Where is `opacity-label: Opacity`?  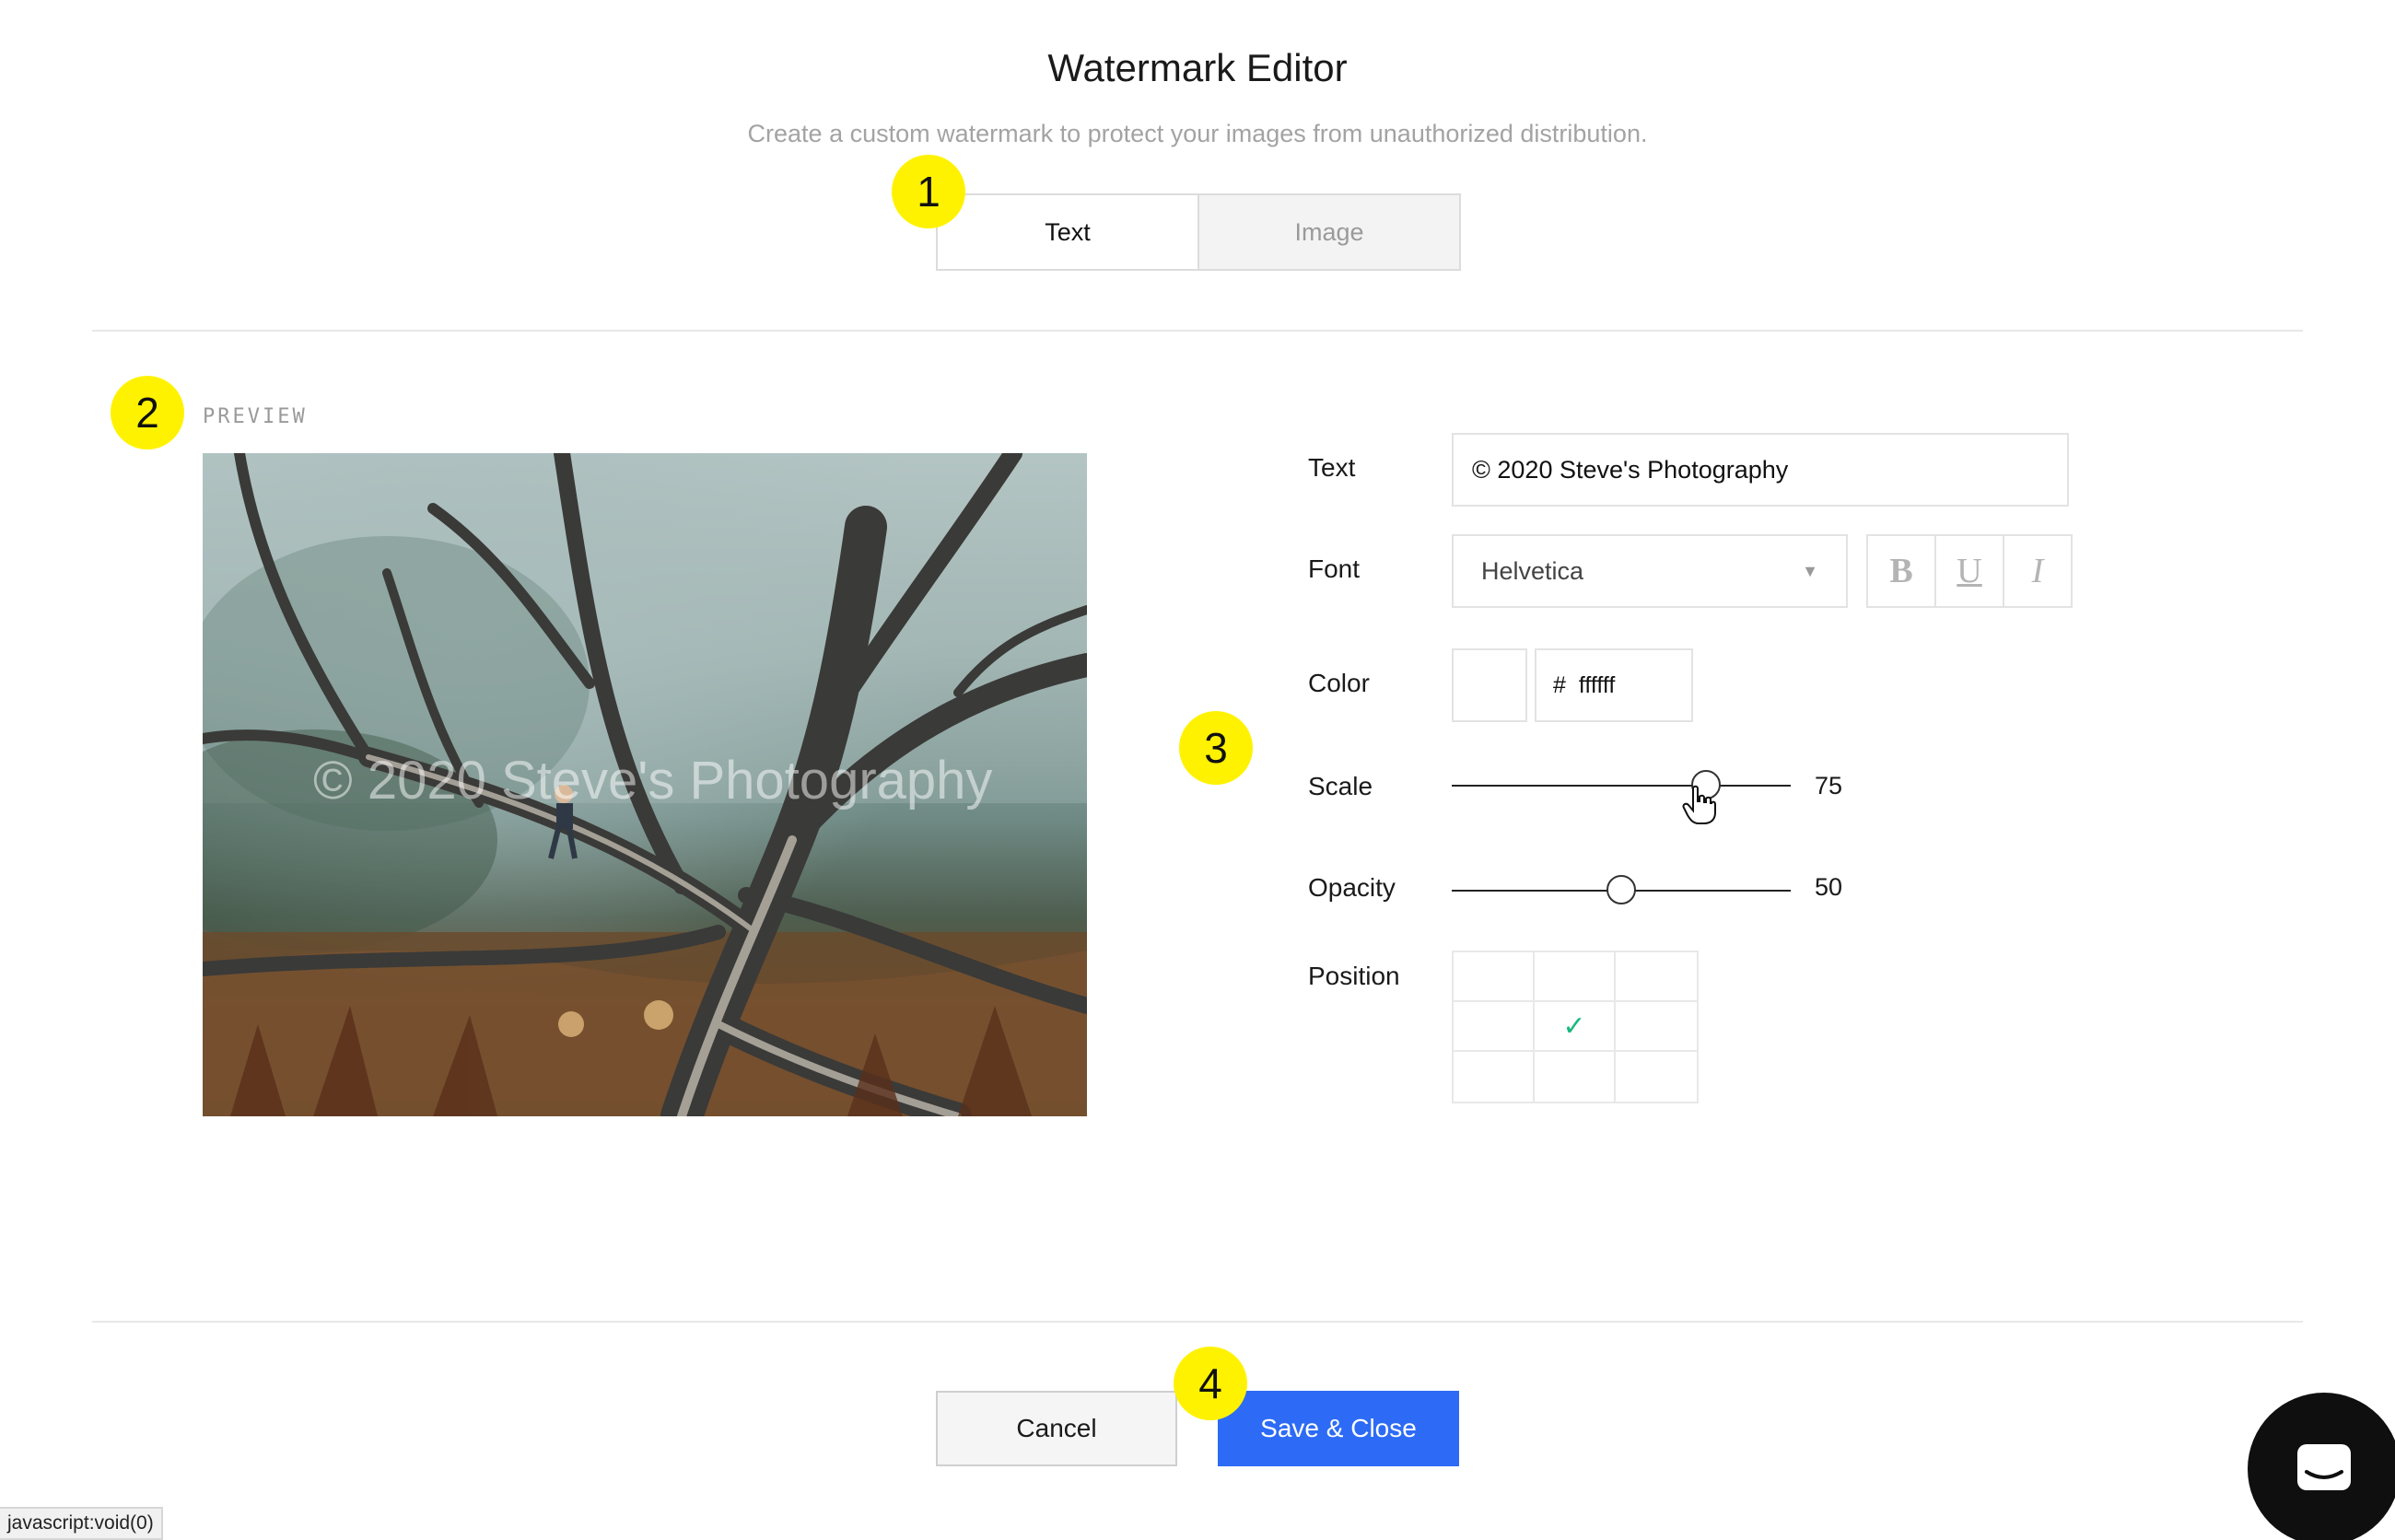 opacity-label: Opacity is located at coordinates (1352, 887).